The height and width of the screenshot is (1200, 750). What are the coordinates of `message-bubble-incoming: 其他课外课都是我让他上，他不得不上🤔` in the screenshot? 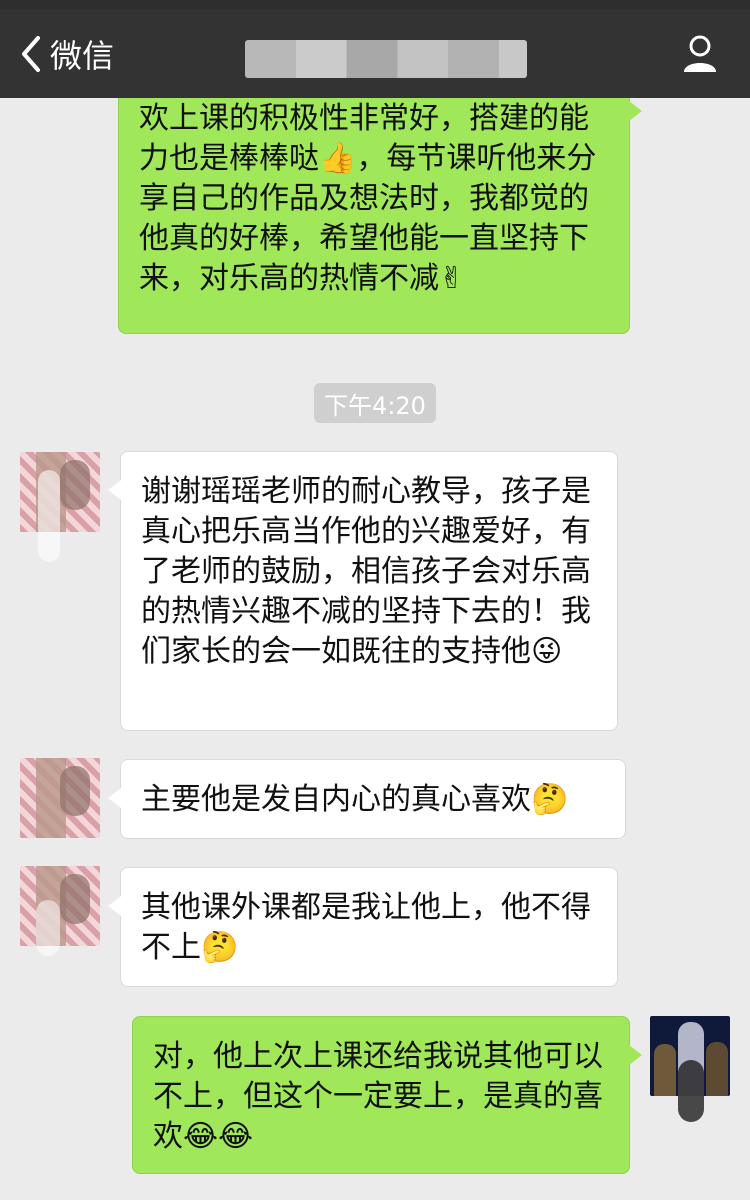 It's located at (363, 927).